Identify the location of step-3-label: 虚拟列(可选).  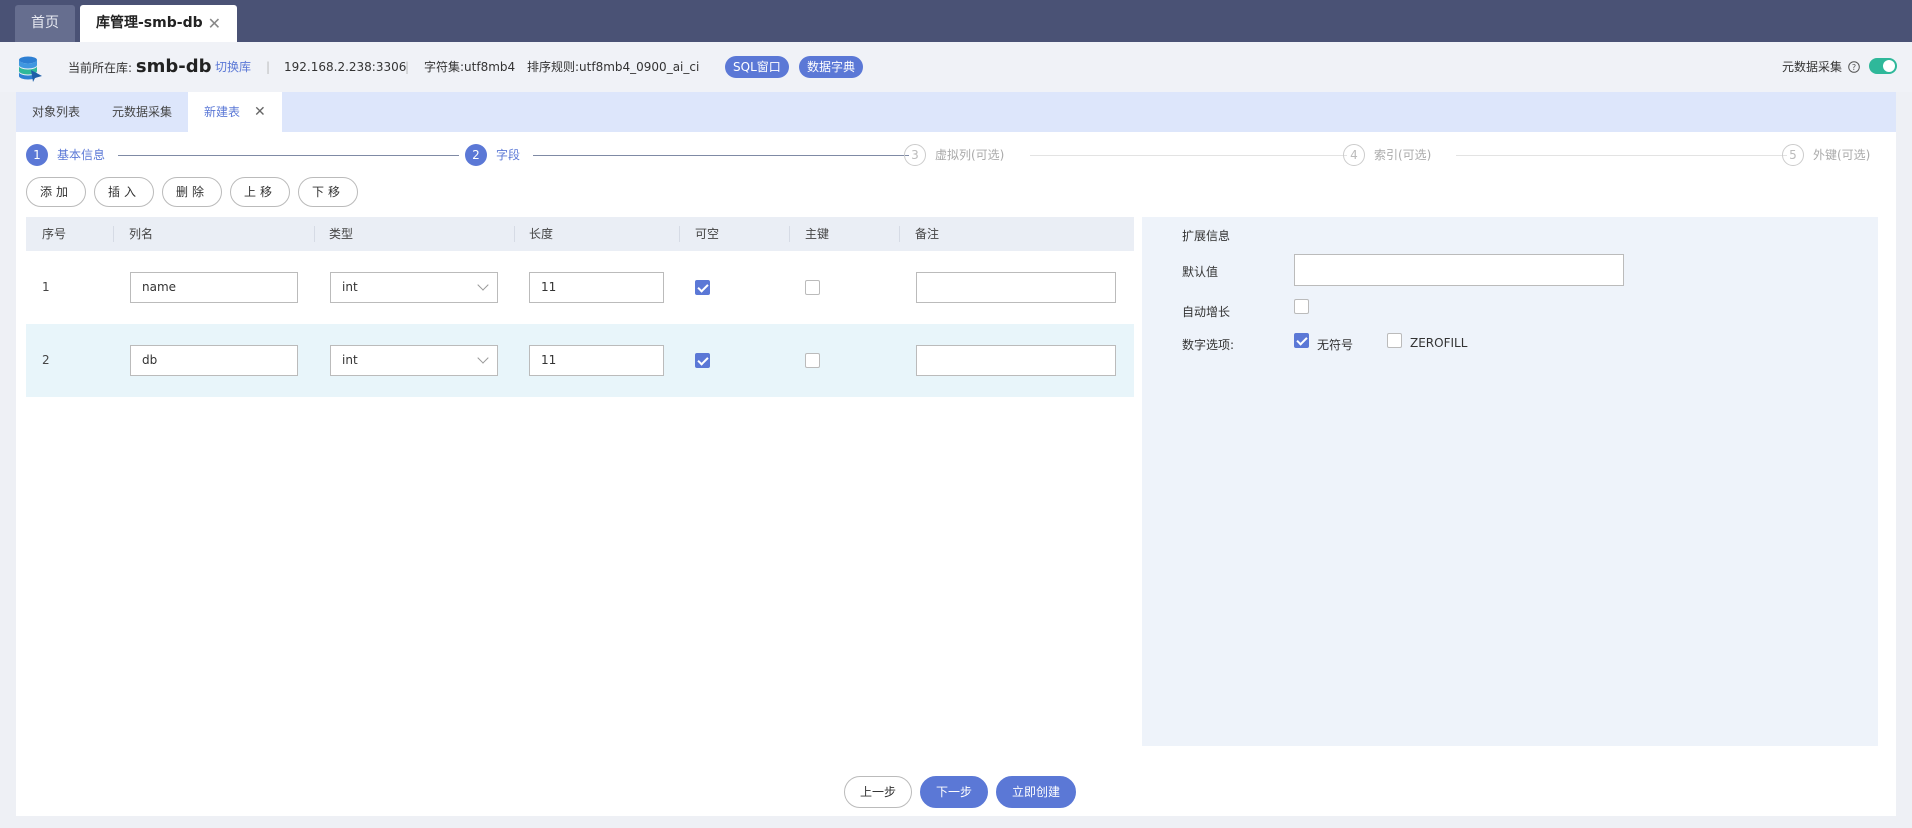
(970, 155).